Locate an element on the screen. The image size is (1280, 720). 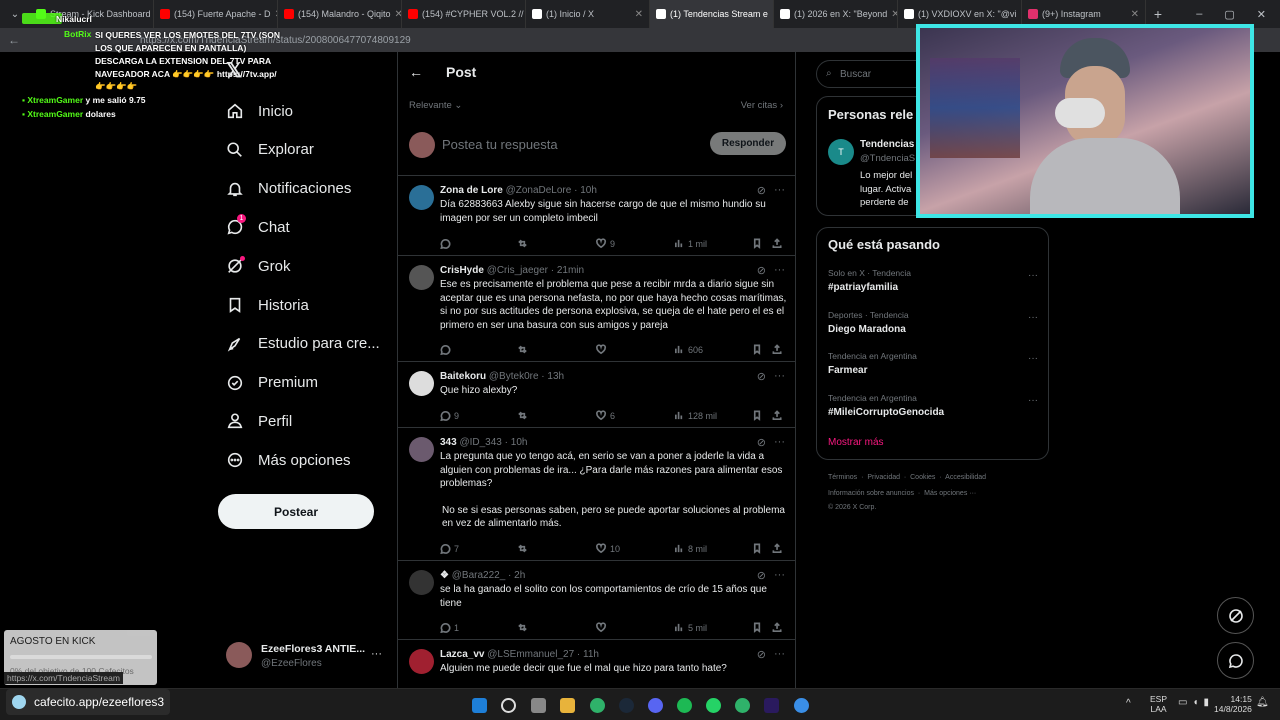
footer-link: Términos is located at coordinates (842, 477).